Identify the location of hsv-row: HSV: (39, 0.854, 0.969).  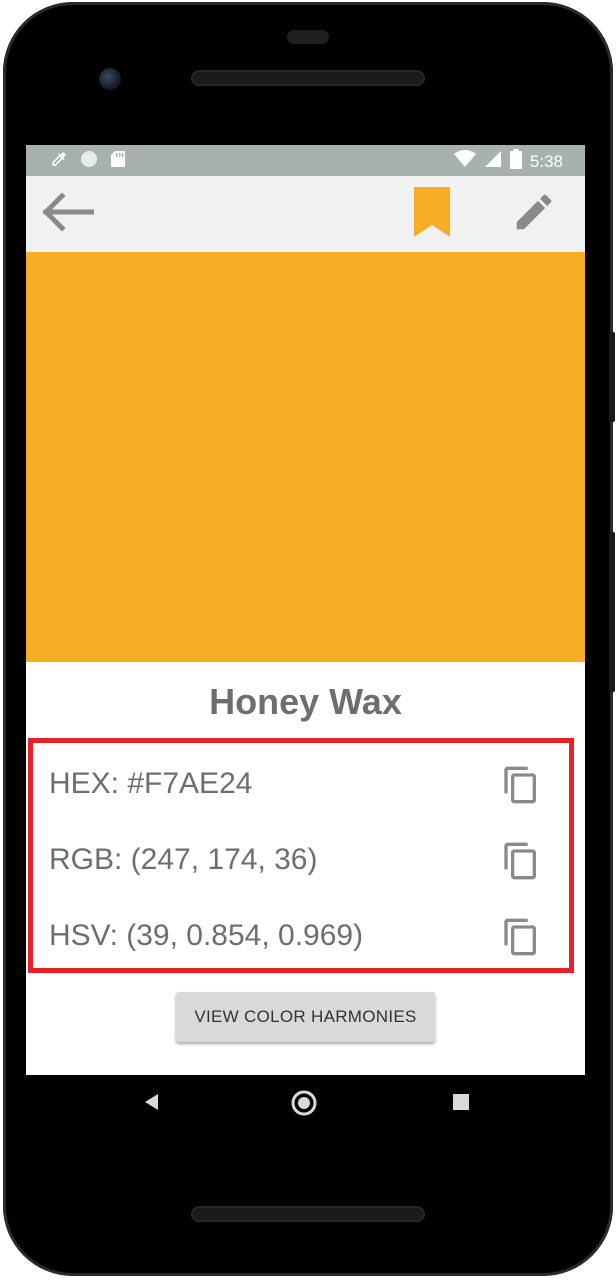
(301, 937).